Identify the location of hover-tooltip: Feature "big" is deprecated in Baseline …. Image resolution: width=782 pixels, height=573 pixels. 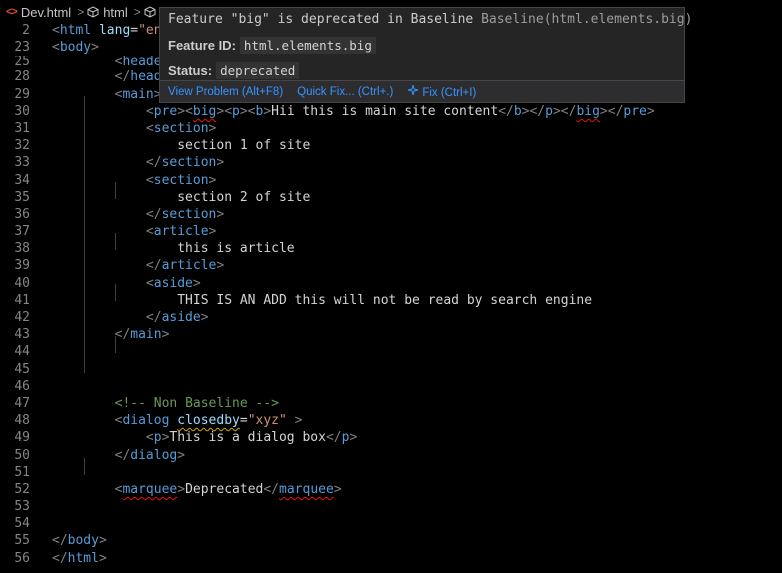
(425, 55).